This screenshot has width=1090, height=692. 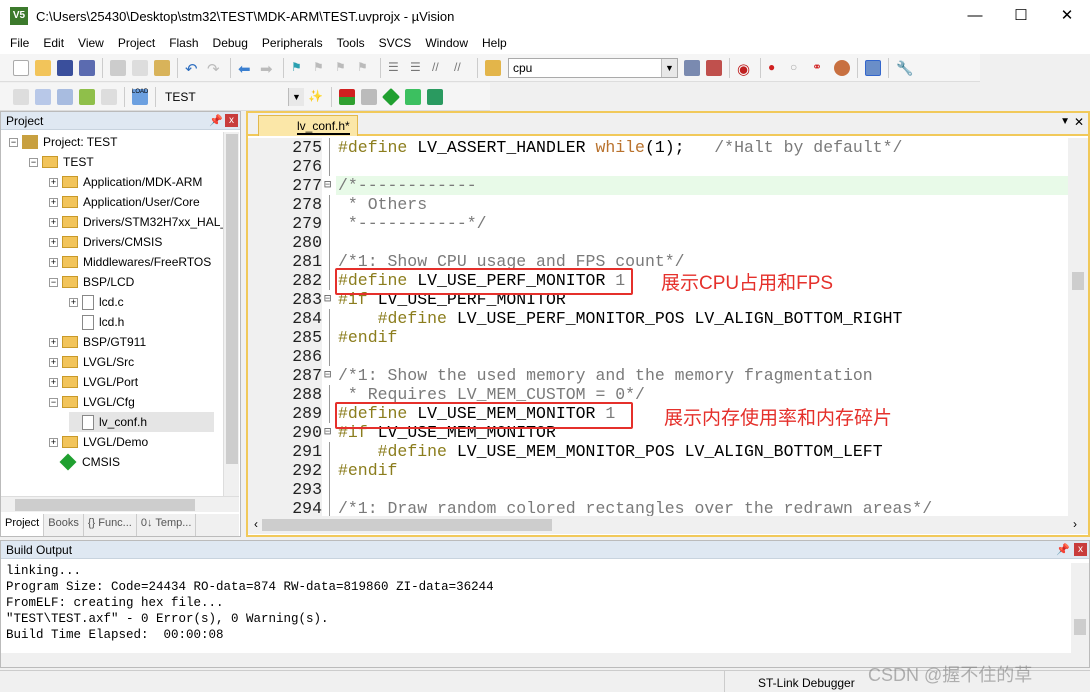 I want to click on incremental-find-icon, so click(x=714, y=67).